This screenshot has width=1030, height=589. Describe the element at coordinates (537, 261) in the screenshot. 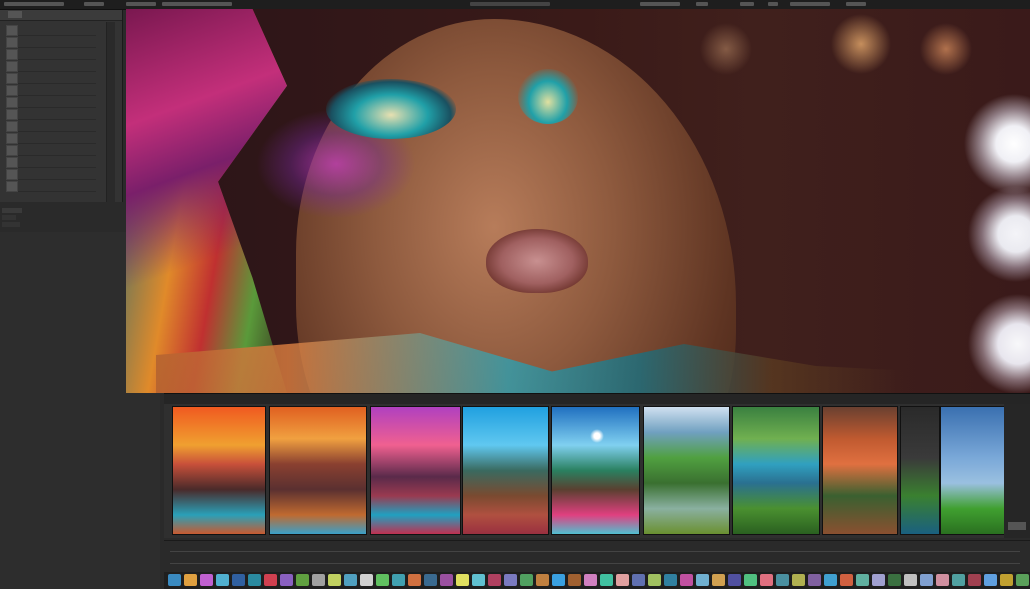

I see `portrait-lips` at that location.